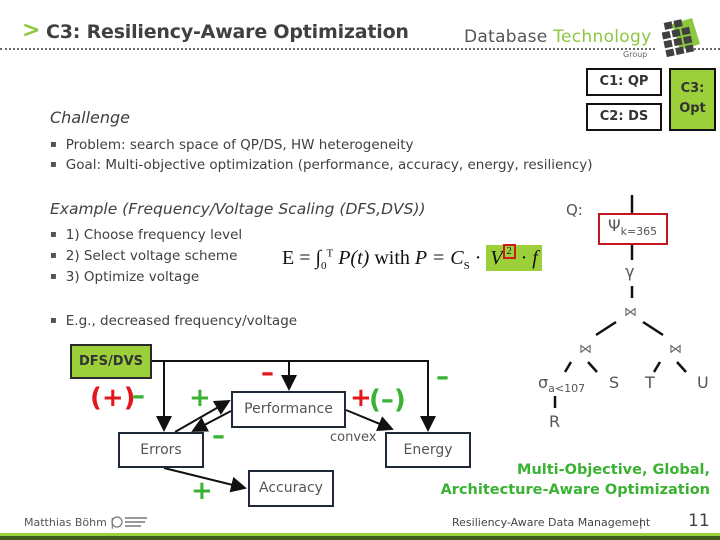  Describe the element at coordinates (699, 521) in the screenshot. I see `page-number: 11` at that location.